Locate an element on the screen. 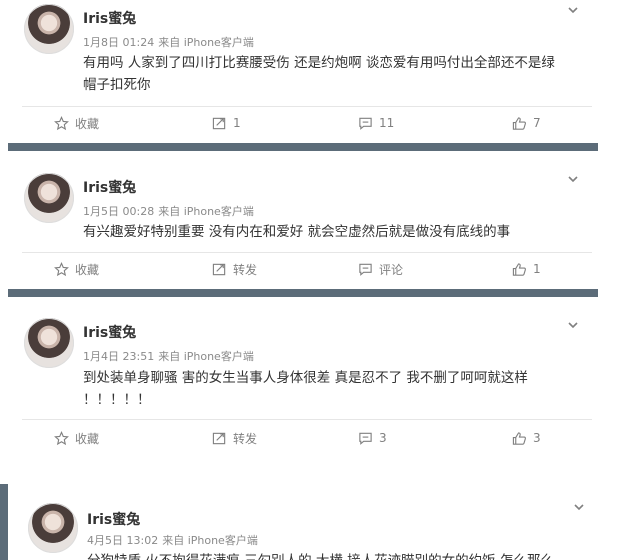 The width and height of the screenshot is (640, 560). repost-button: 1 is located at coordinates (226, 123).